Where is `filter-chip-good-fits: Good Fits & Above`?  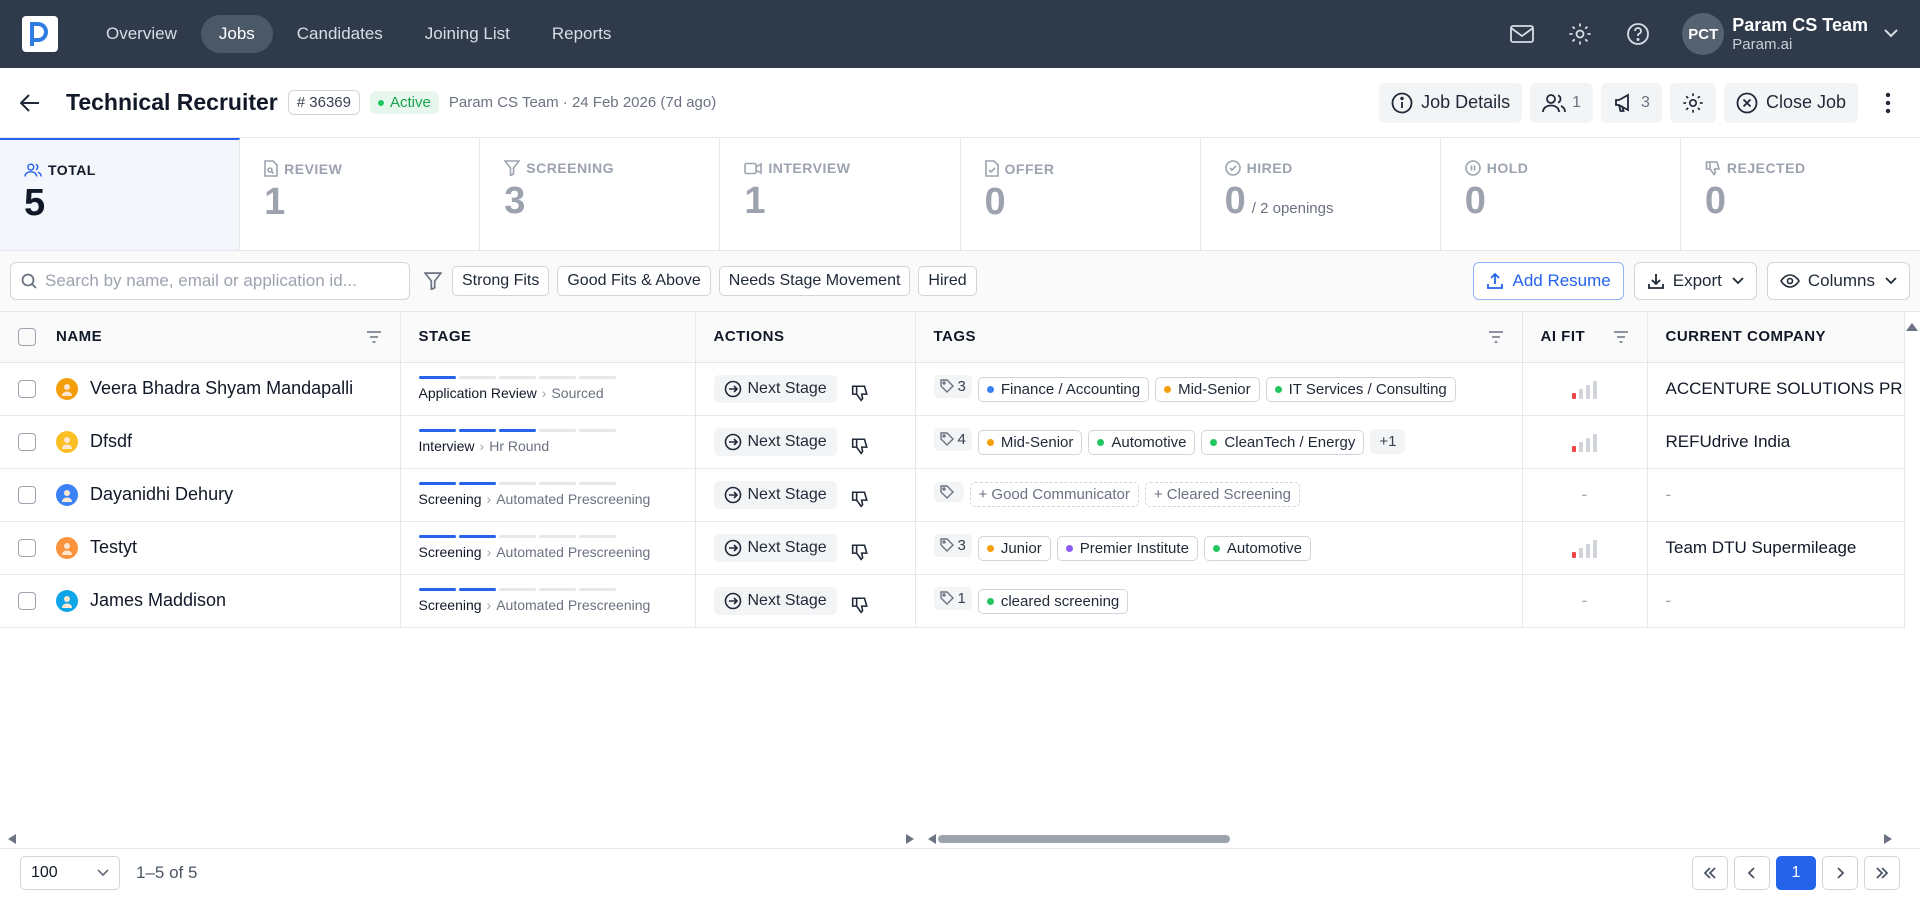
filter-chip-good-fits: Good Fits & Above is located at coordinates (634, 281).